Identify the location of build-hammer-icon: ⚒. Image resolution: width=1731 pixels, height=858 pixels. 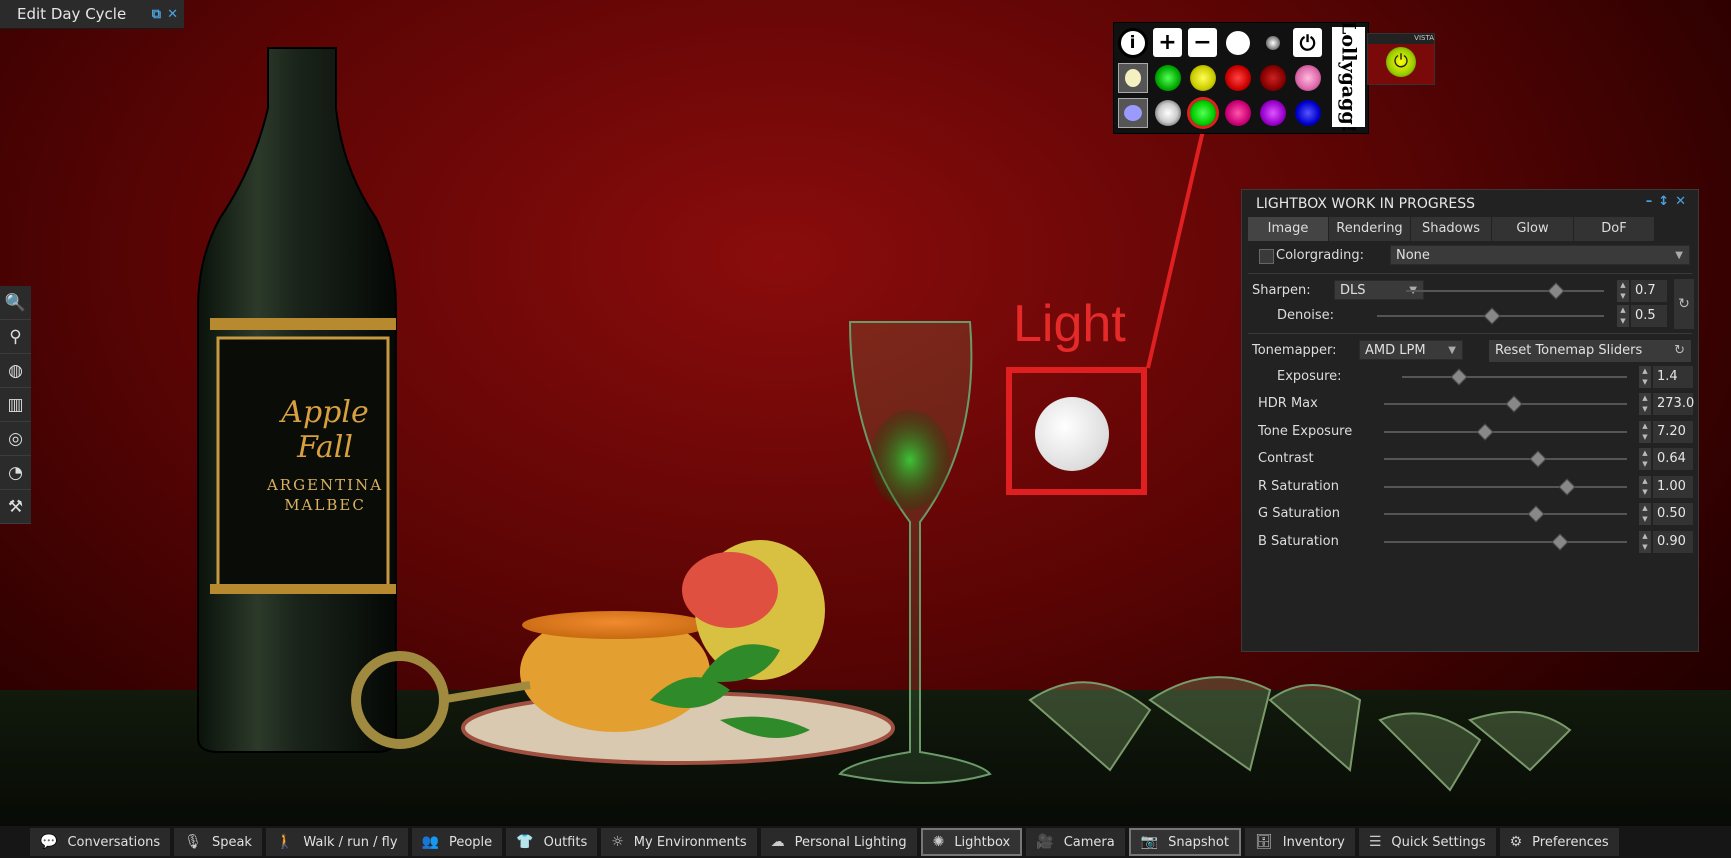
(15, 507).